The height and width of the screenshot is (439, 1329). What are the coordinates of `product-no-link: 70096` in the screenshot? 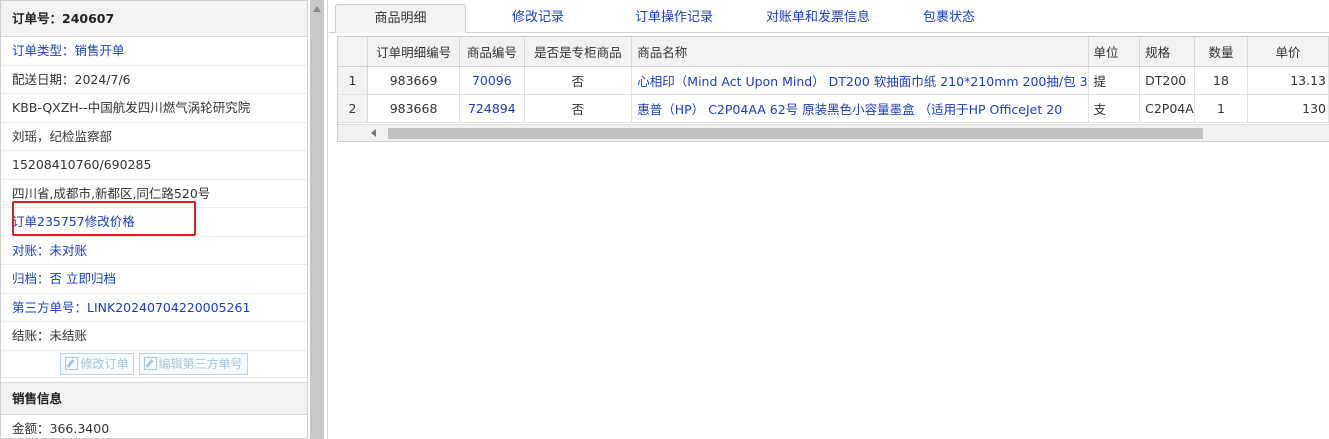 It's located at (492, 80).